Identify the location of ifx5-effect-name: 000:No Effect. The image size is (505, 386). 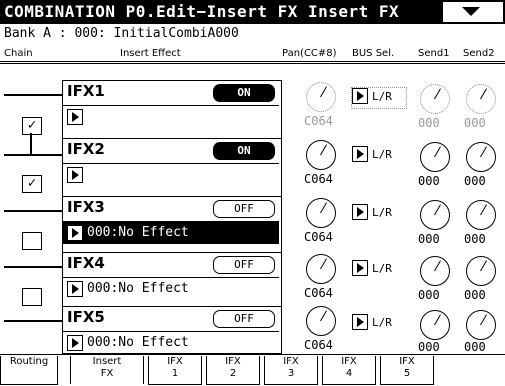
(138, 342).